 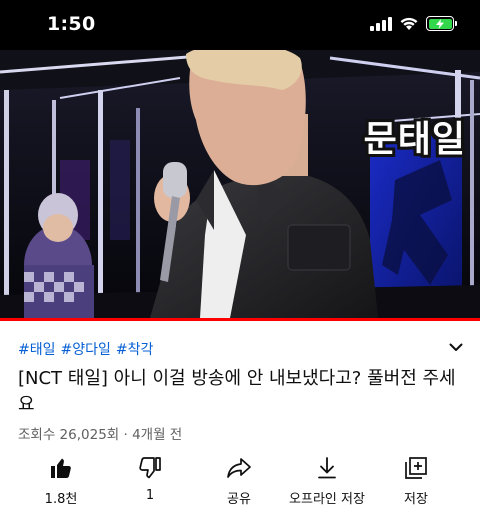 I want to click on hashtag-link: #양다일, so click(x=86, y=349).